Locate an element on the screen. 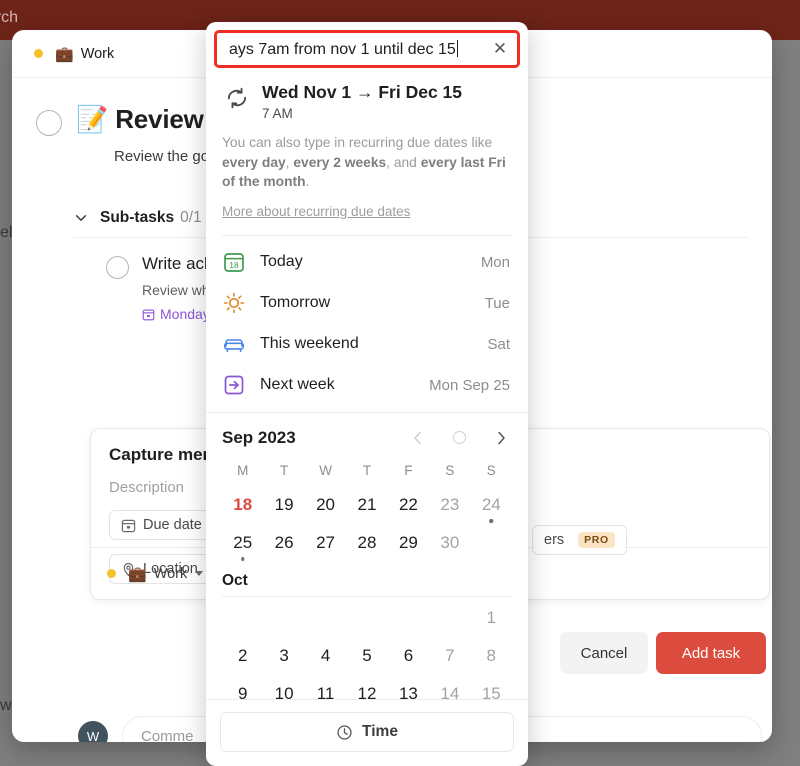 Image resolution: width=800 pixels, height=766 pixels. calendar-day-number: 26 is located at coordinates (284, 542).